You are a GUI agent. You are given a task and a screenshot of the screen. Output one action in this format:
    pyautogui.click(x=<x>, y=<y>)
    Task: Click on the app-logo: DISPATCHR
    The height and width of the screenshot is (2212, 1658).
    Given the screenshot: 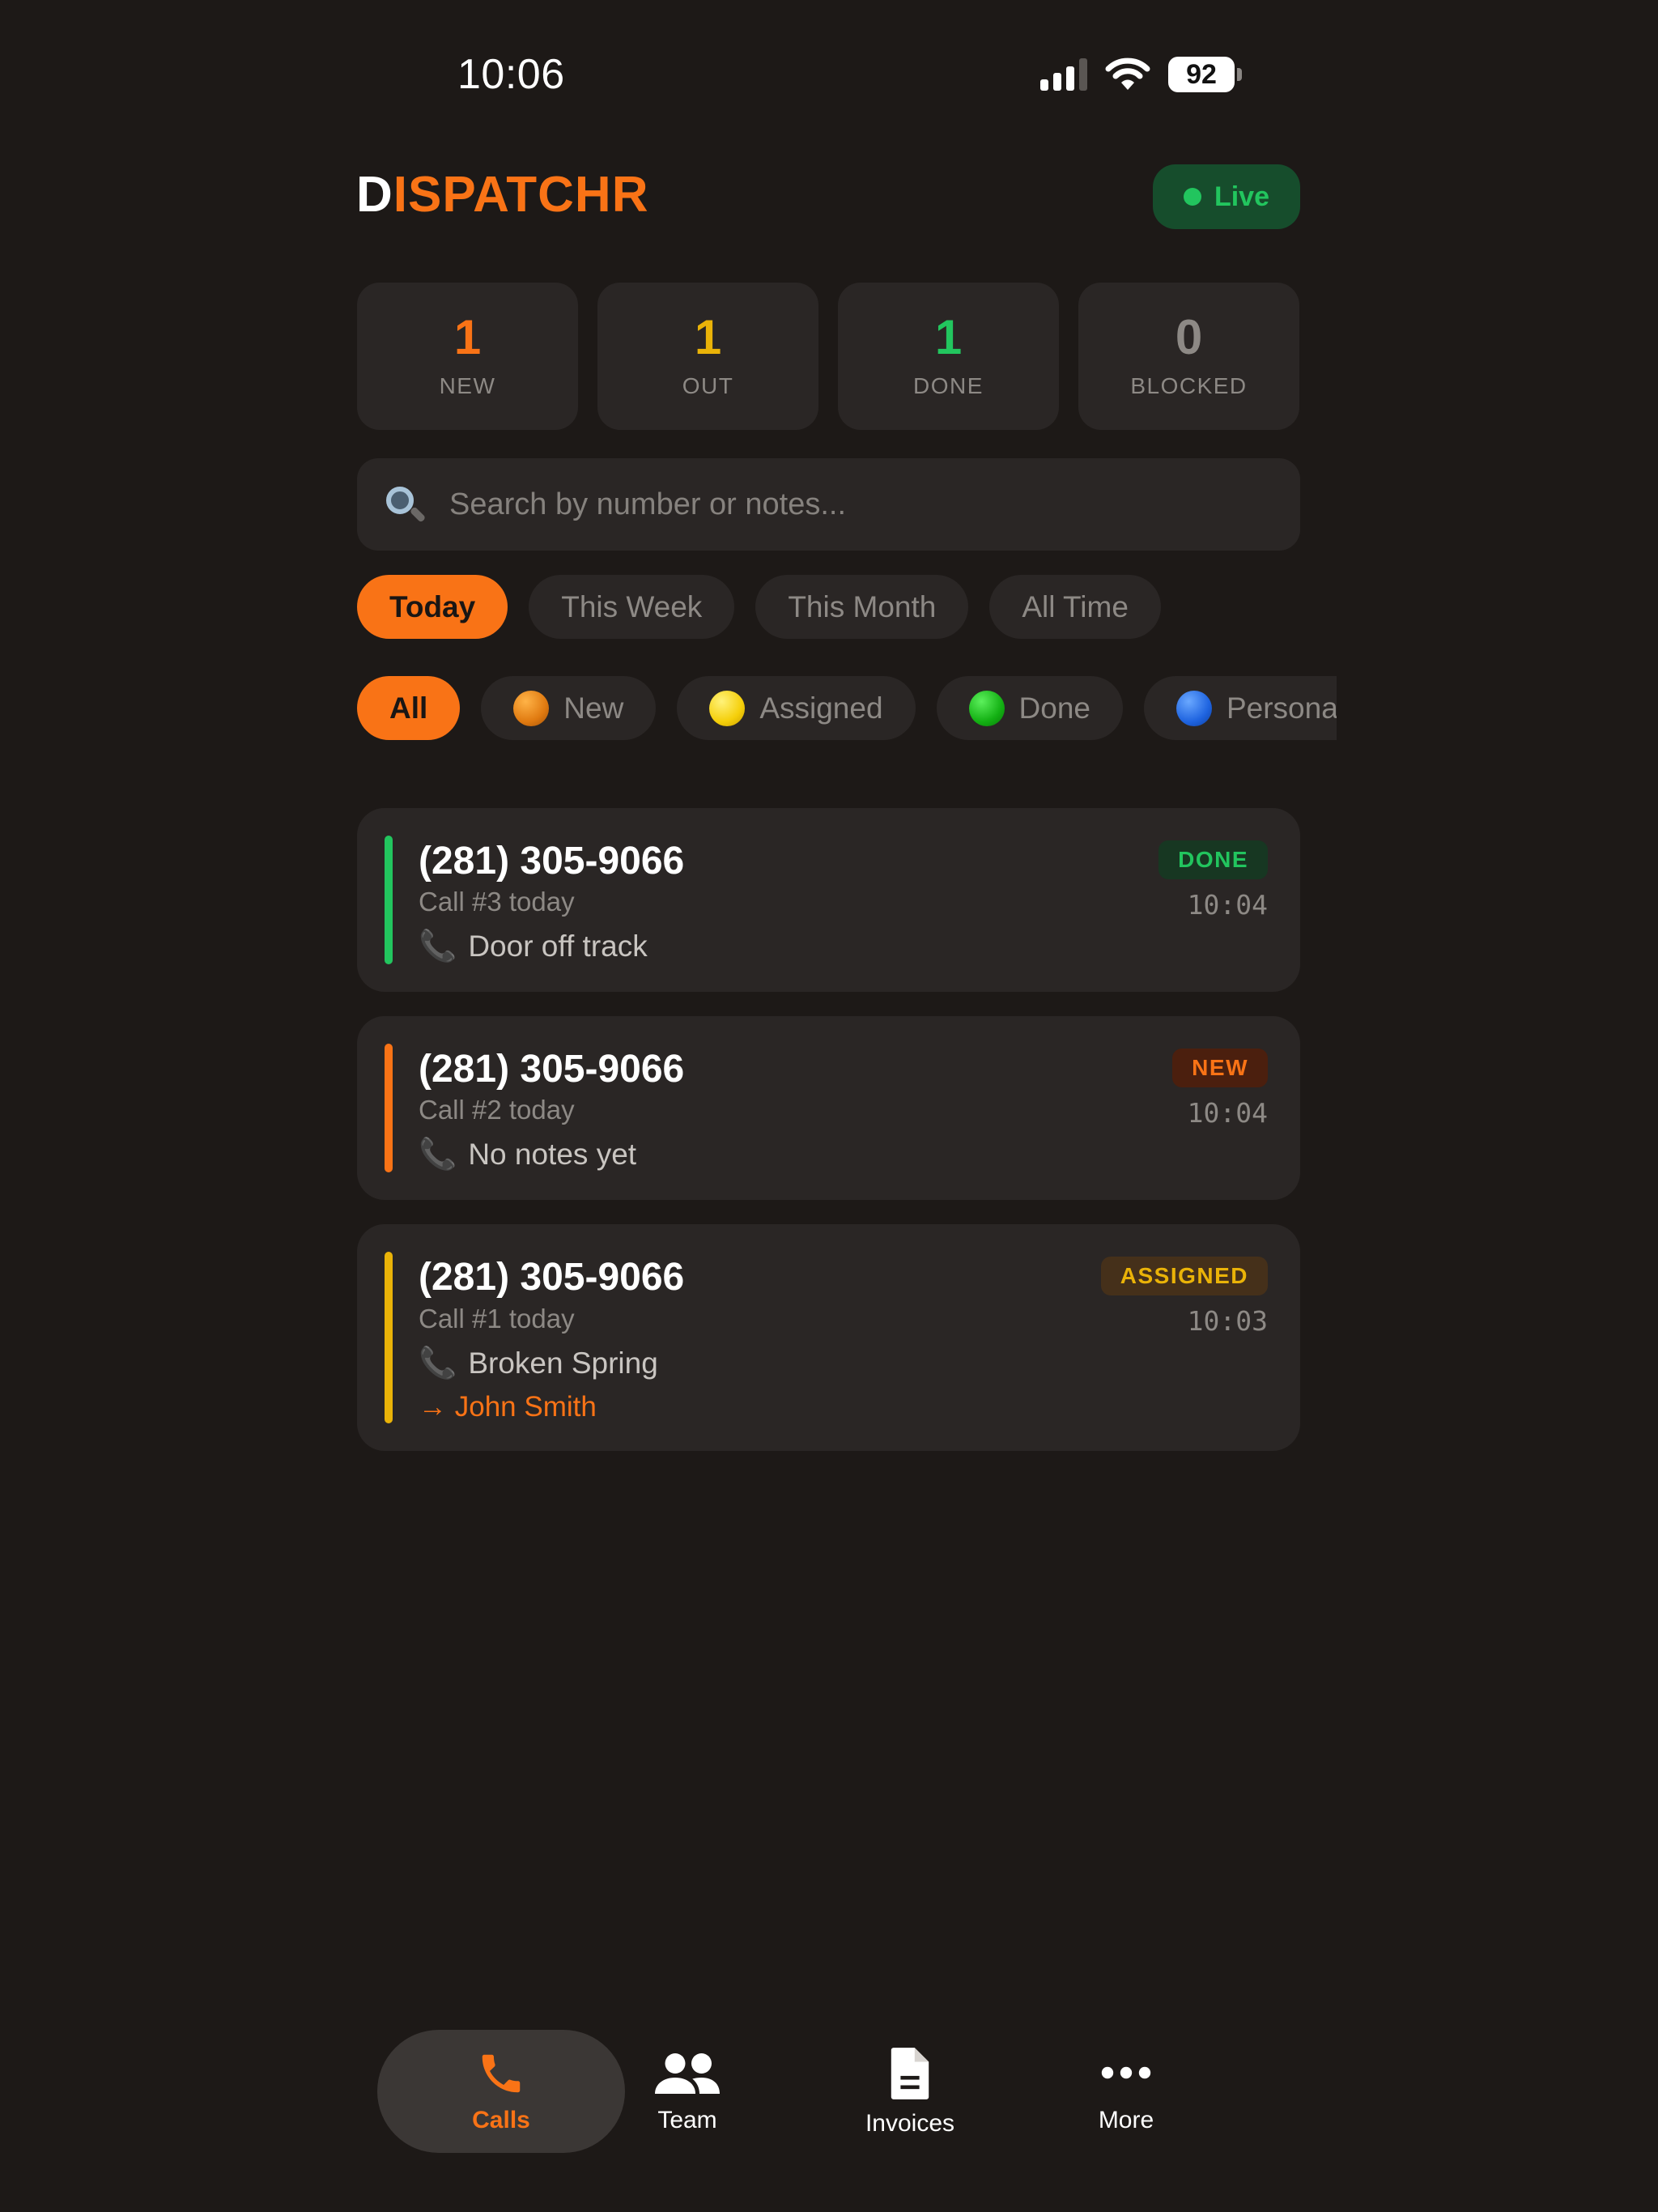 What is the action you would take?
    pyautogui.click(x=502, y=195)
    